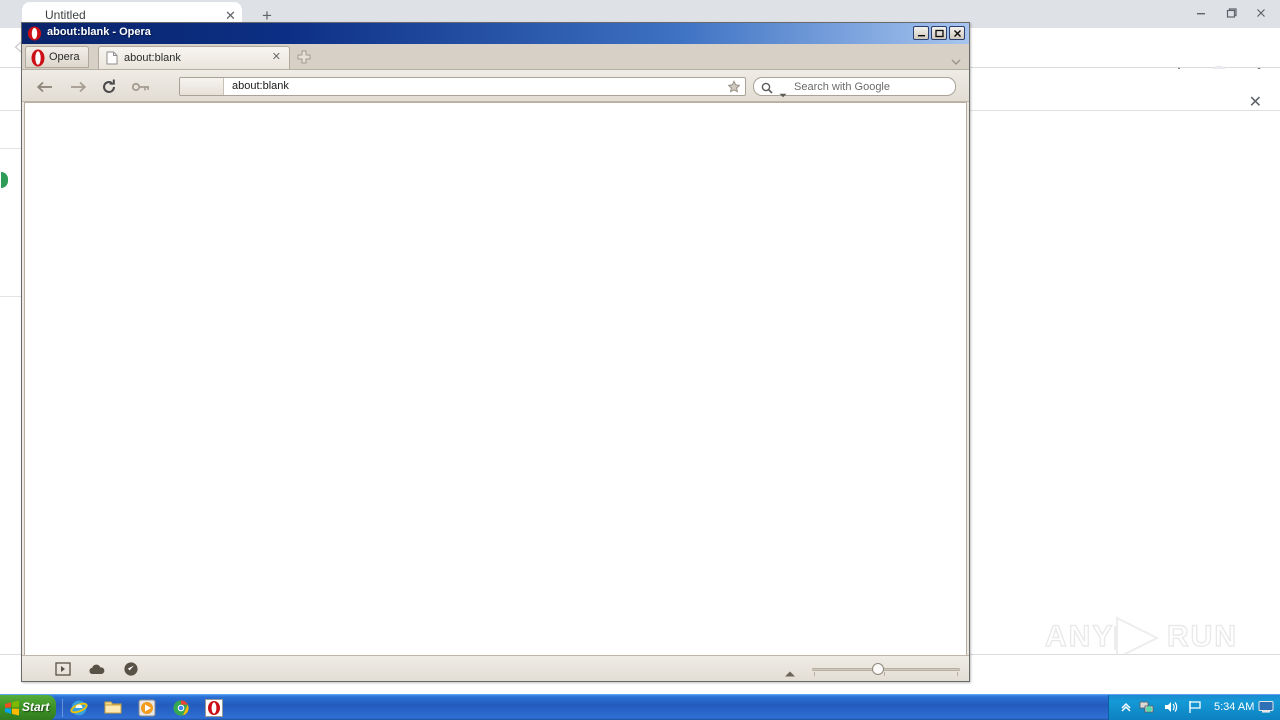 The width and height of the screenshot is (1280, 720). Describe the element at coordinates (1266, 707) in the screenshot. I see `show-desktop-icon` at that location.